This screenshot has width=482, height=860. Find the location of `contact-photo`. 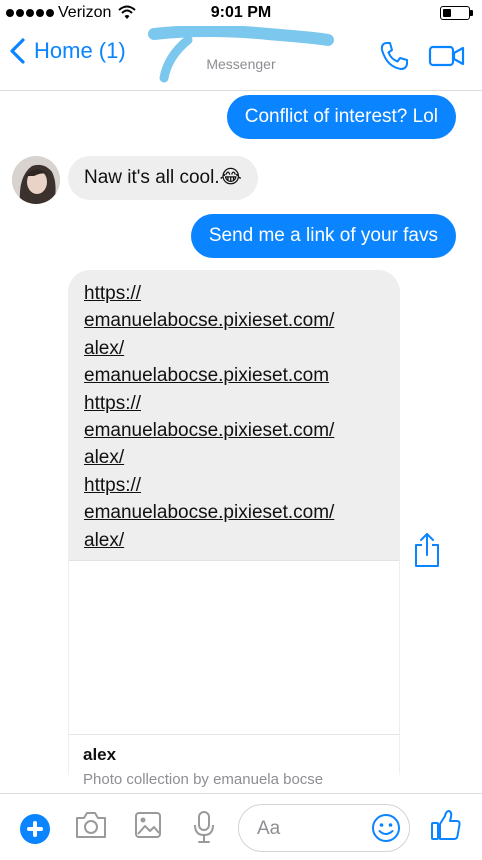

contact-photo is located at coordinates (36, 180).